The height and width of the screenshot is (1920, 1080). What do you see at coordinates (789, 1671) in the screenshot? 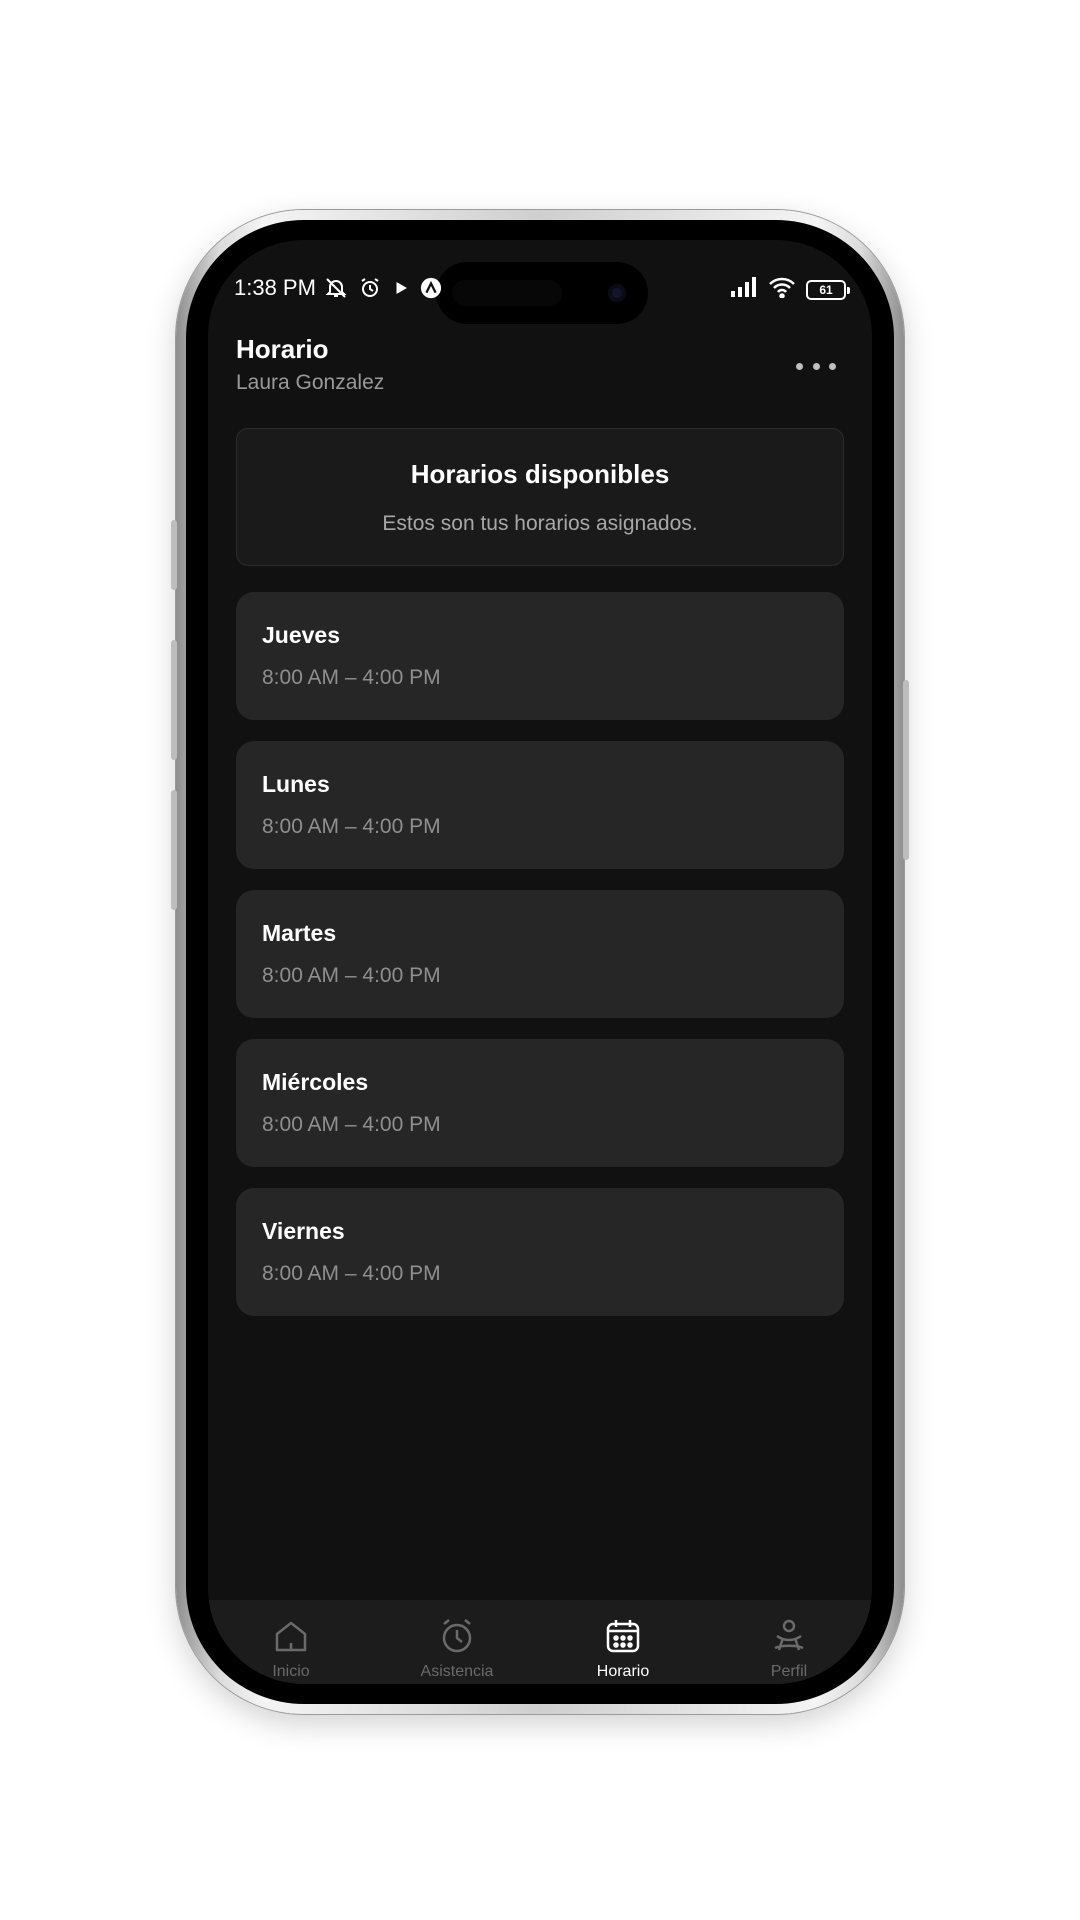
I see `tab-label: Perfil` at bounding box center [789, 1671].